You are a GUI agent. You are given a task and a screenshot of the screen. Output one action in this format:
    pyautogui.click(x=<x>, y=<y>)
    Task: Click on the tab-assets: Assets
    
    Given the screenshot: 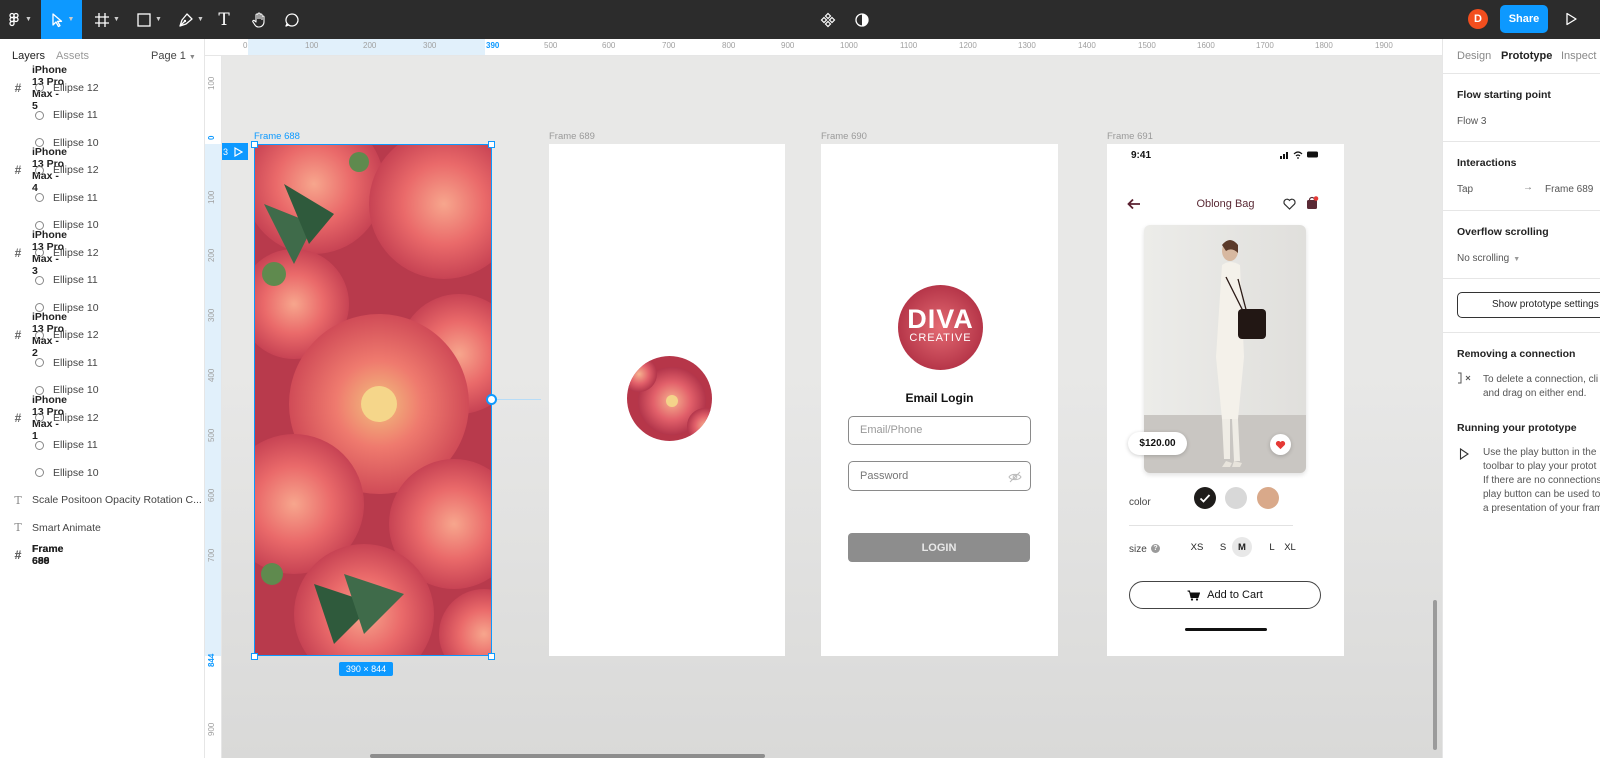 What is the action you would take?
    pyautogui.click(x=72, y=56)
    